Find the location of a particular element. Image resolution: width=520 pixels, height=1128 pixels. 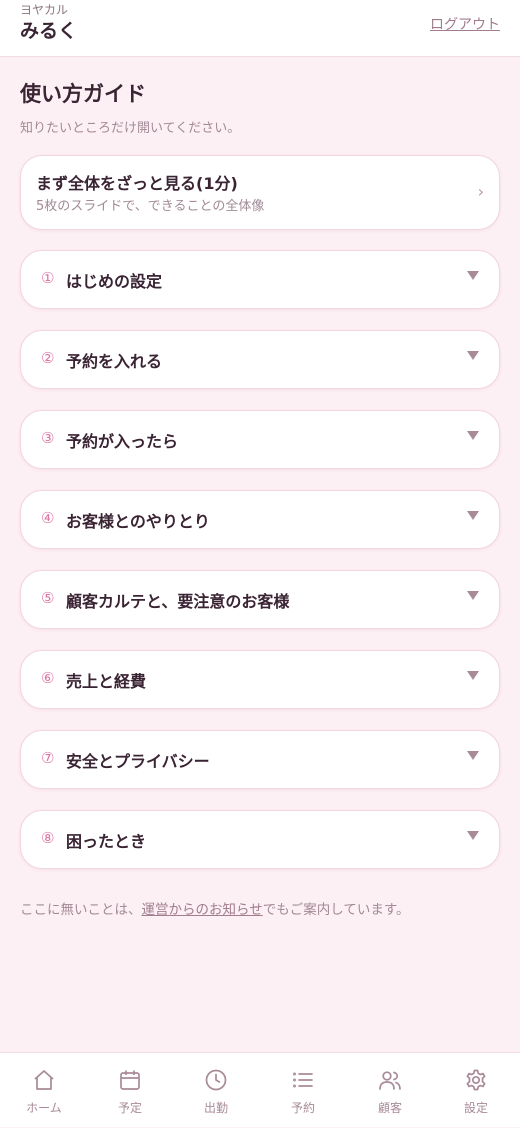

tab-customers: 顧客 is located at coordinates (390, 1090).